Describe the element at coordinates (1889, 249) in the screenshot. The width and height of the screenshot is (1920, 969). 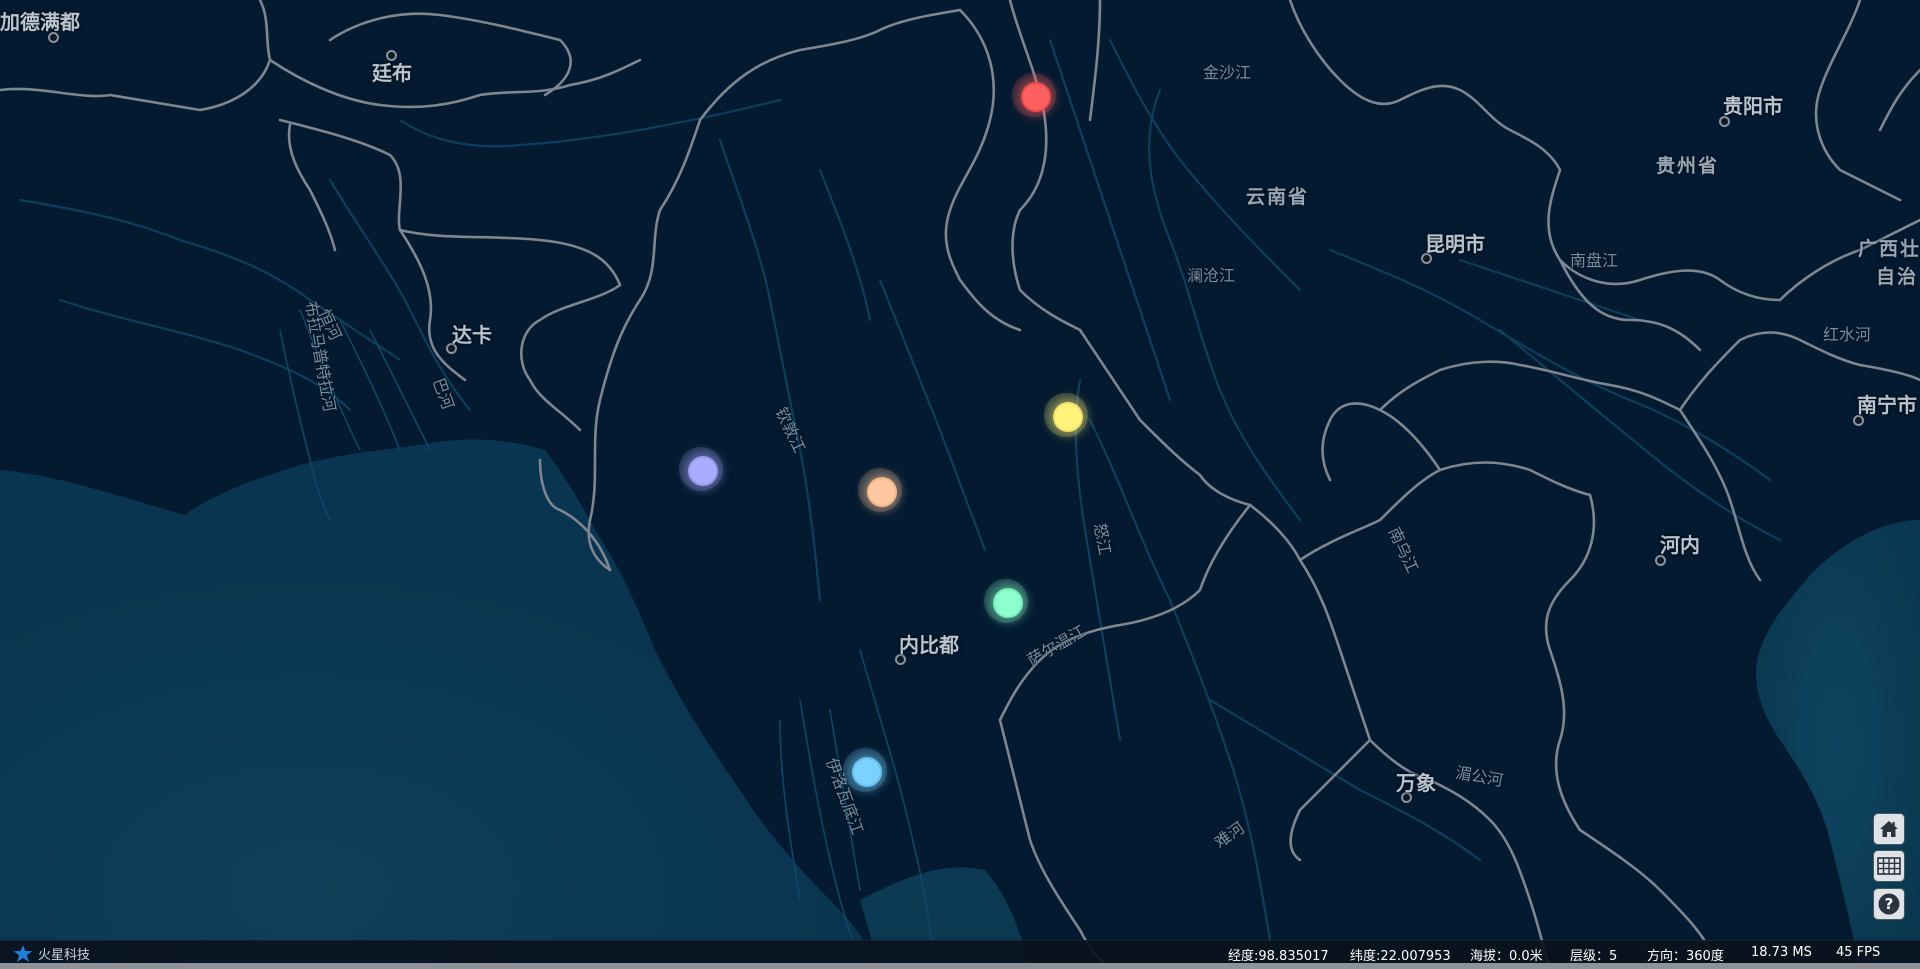
I see `province-label-guangxi-1: 广西壮` at that location.